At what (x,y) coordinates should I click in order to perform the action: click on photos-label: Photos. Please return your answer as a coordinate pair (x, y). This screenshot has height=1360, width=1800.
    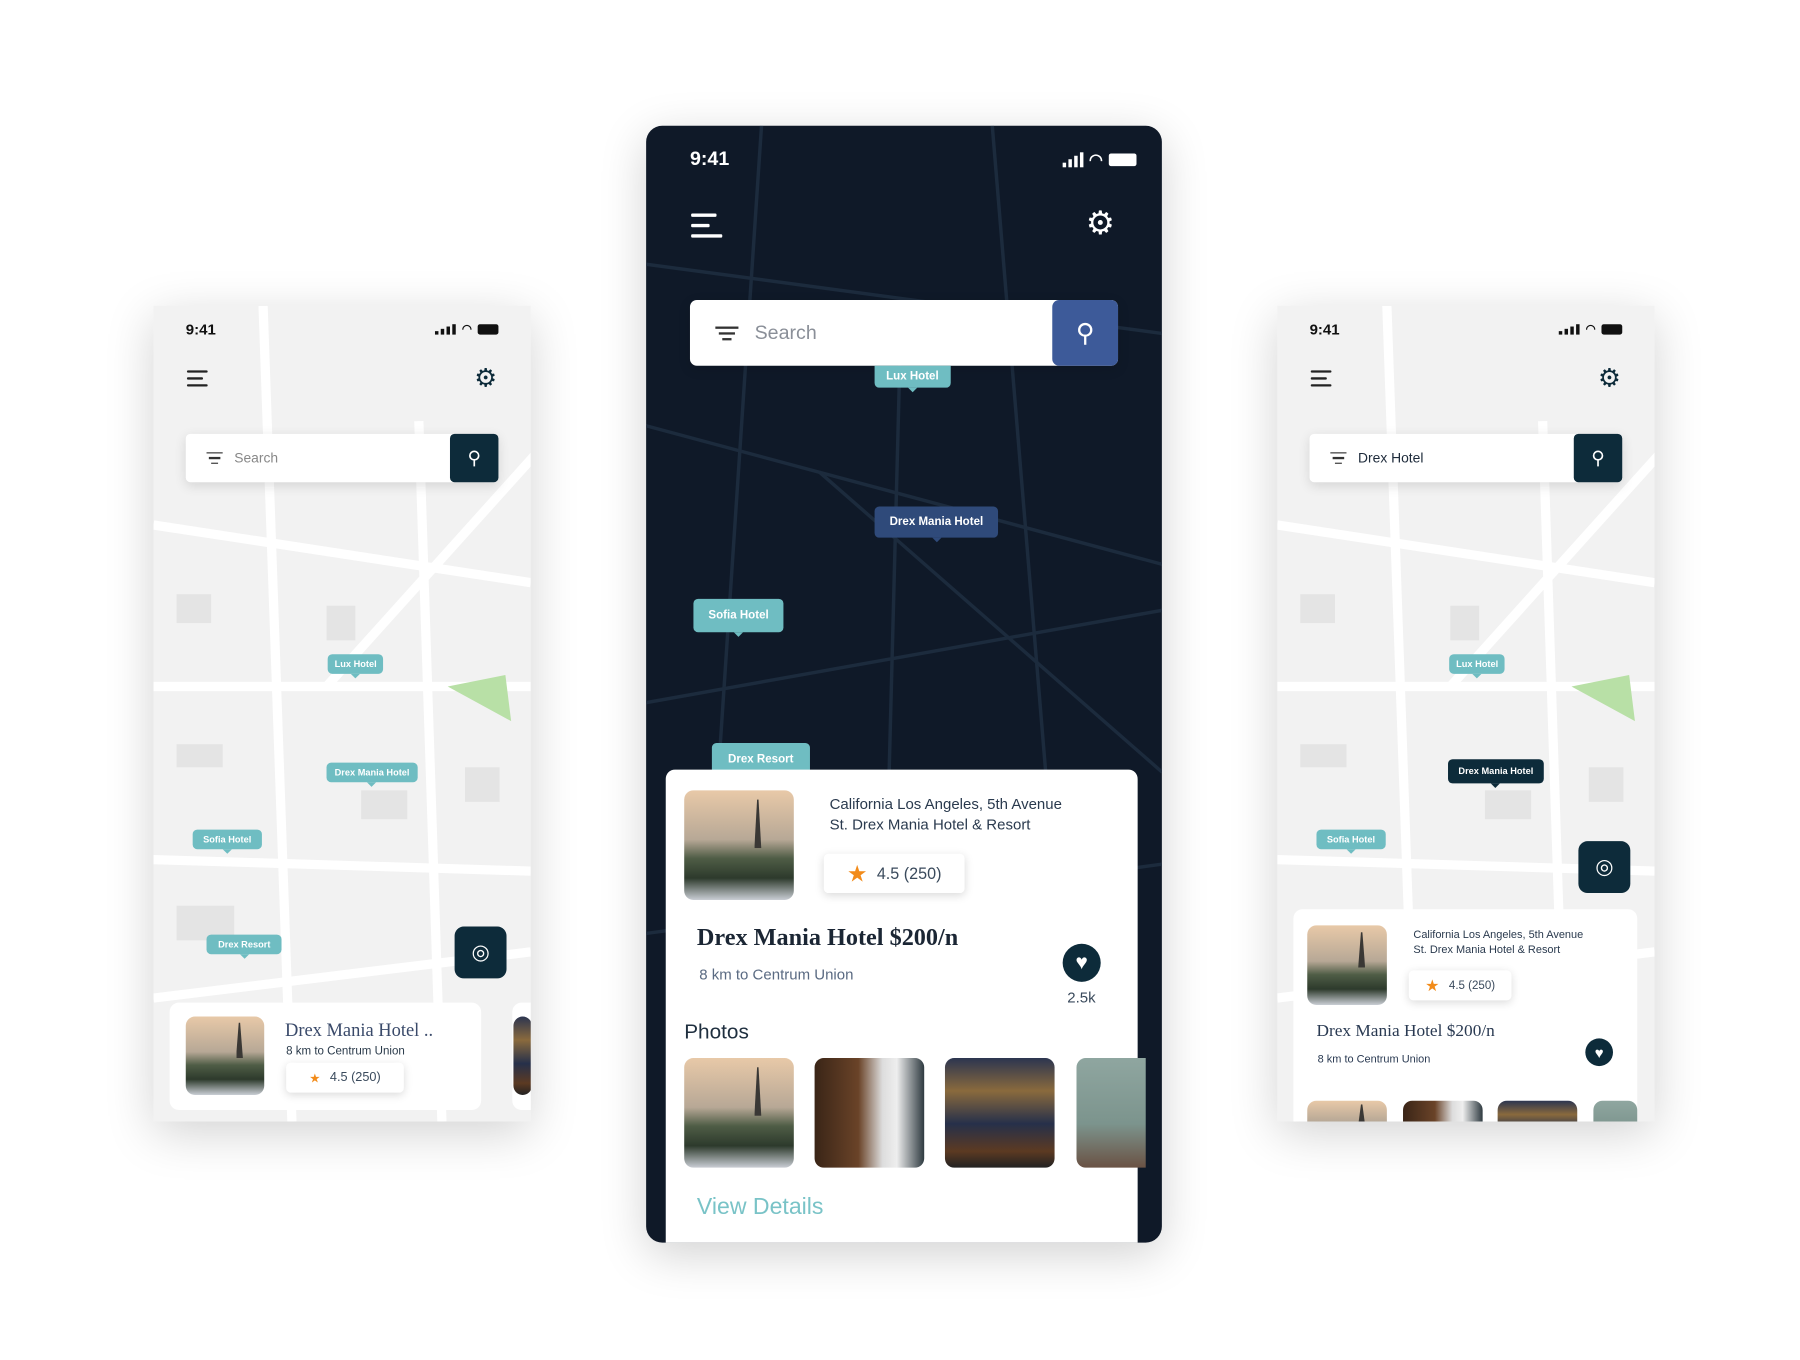
    Looking at the image, I should click on (716, 1031).